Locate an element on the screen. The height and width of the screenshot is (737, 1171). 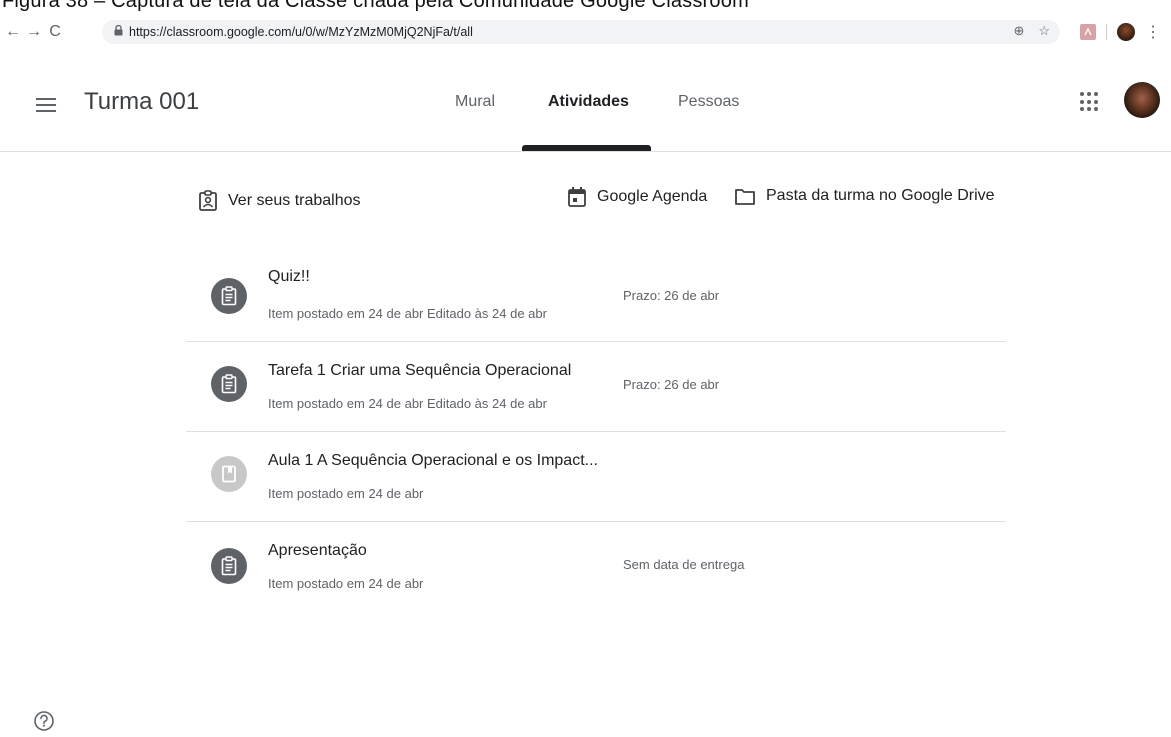
user-avatar is located at coordinates (1142, 100).